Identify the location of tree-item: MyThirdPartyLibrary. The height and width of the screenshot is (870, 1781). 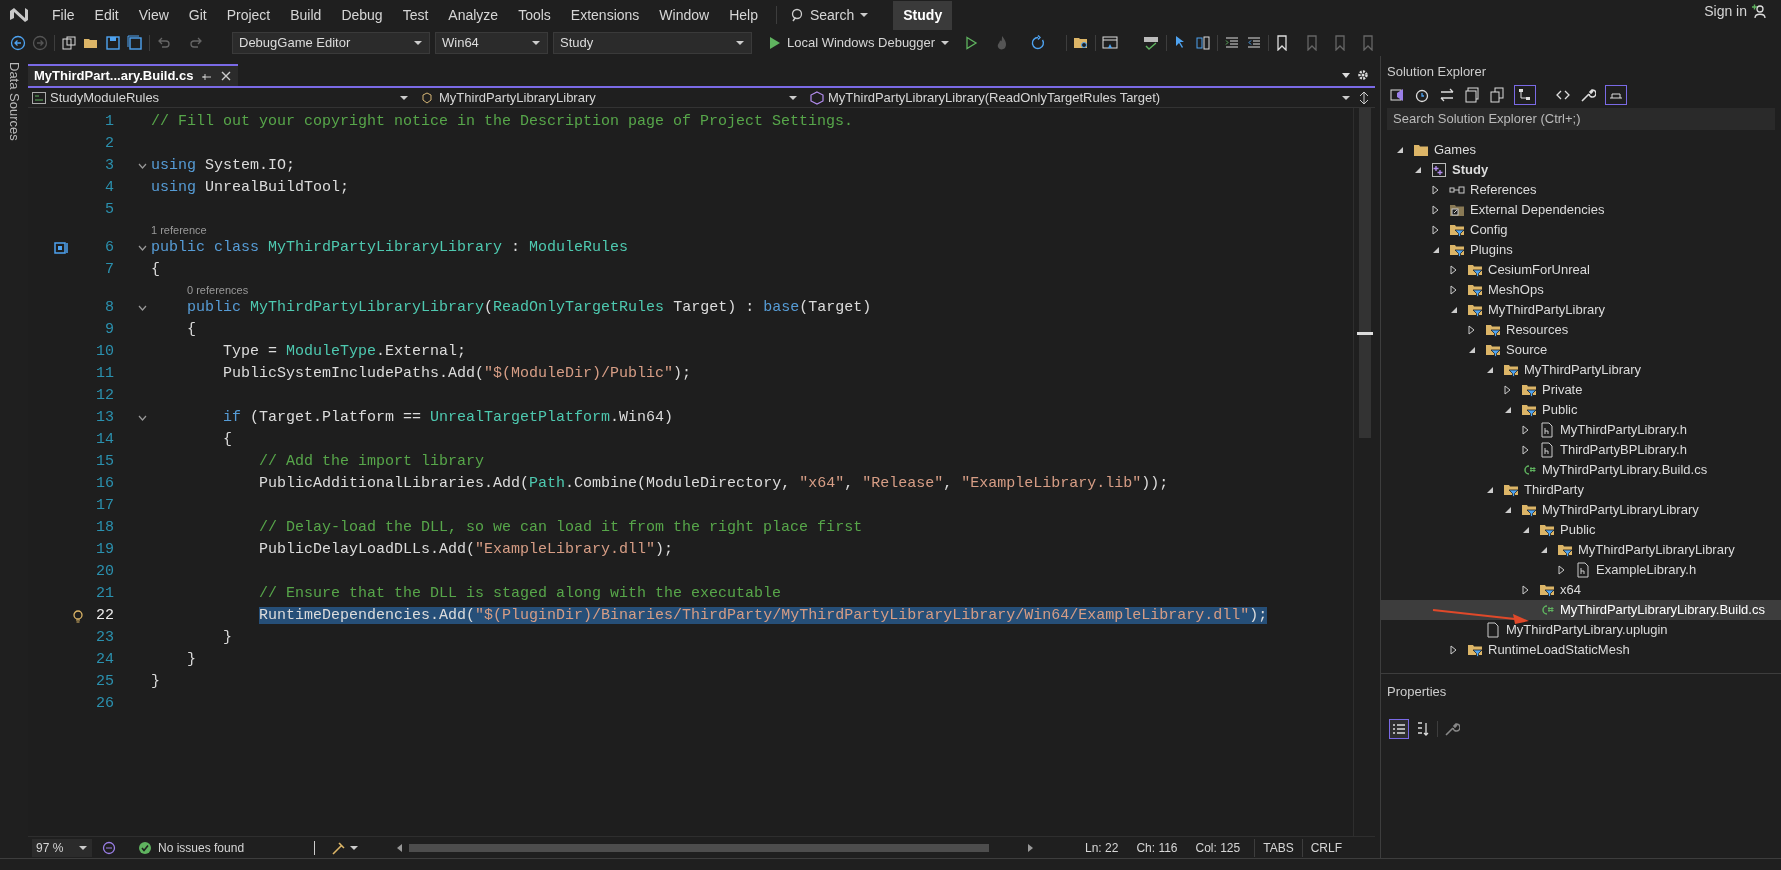
(1581, 310).